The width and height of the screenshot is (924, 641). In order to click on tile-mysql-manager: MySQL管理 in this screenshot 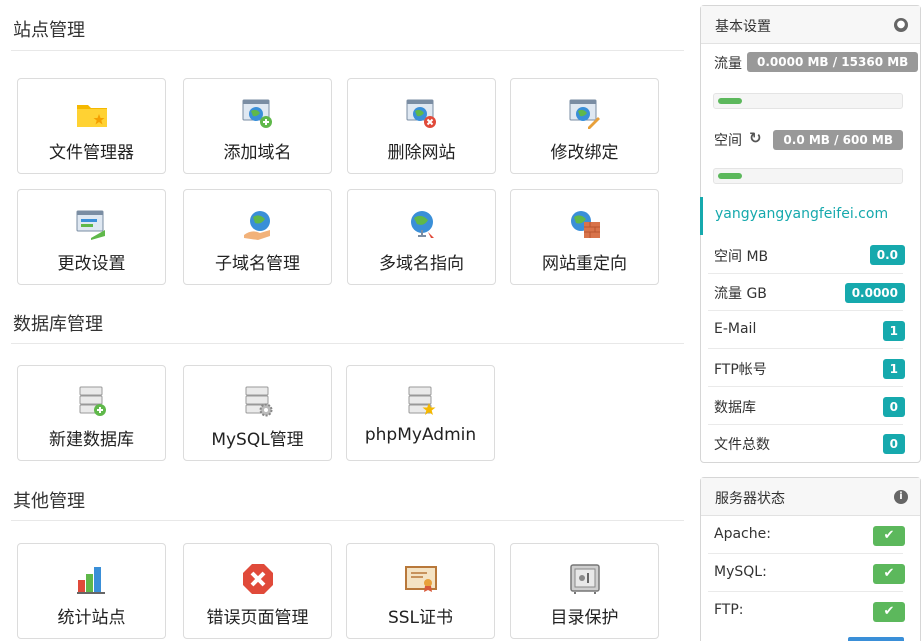, I will do `click(257, 413)`.